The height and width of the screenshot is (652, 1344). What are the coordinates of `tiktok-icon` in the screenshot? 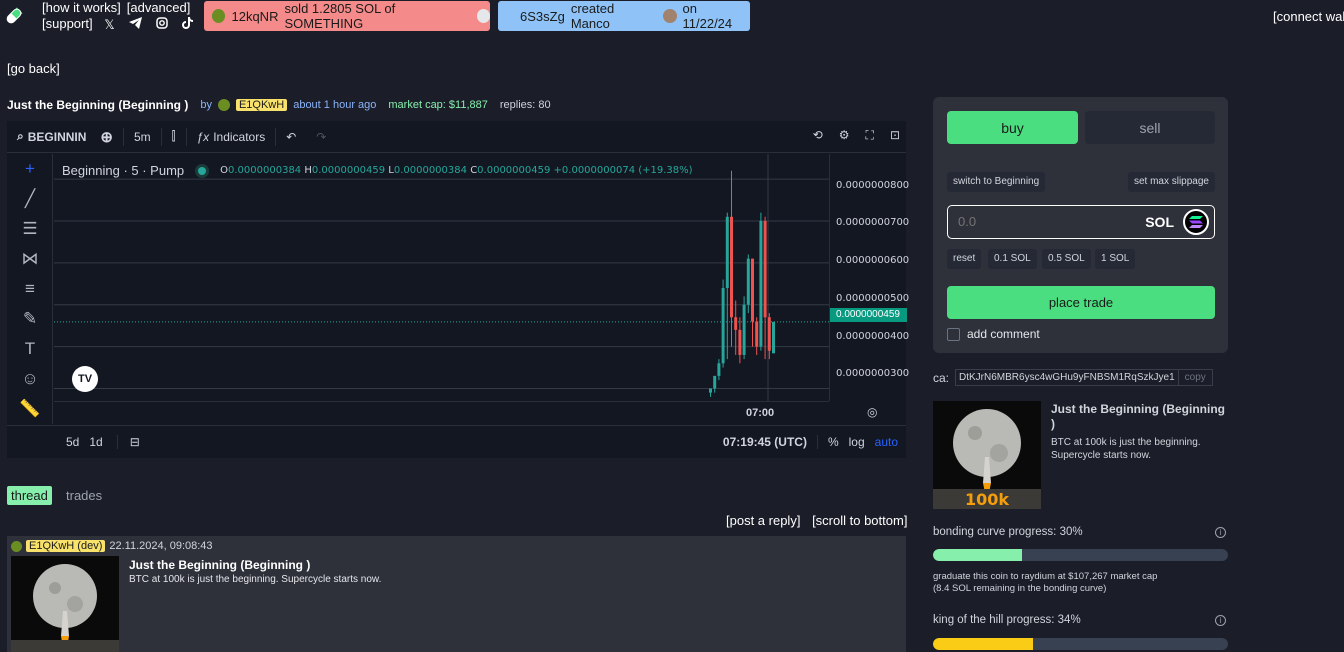 It's located at (187, 24).